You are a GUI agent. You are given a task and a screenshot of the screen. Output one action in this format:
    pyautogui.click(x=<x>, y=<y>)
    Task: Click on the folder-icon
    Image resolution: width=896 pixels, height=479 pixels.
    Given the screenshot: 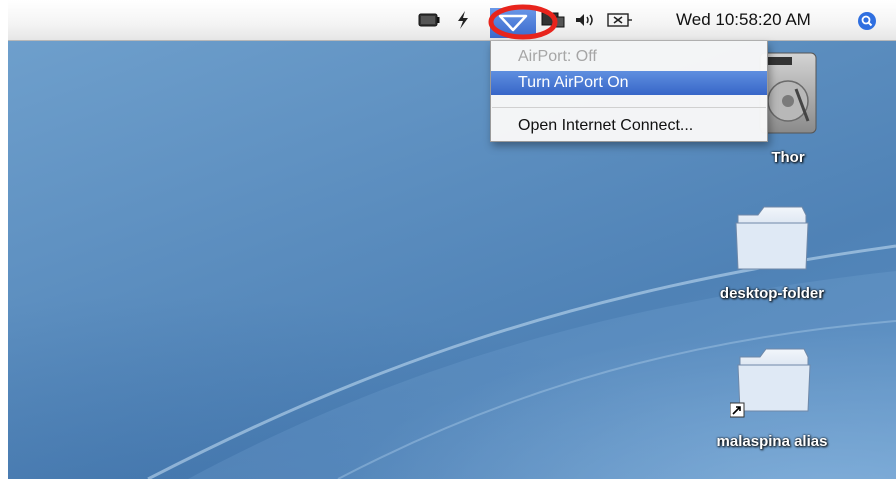 What is the action you would take?
    pyautogui.click(x=772, y=238)
    